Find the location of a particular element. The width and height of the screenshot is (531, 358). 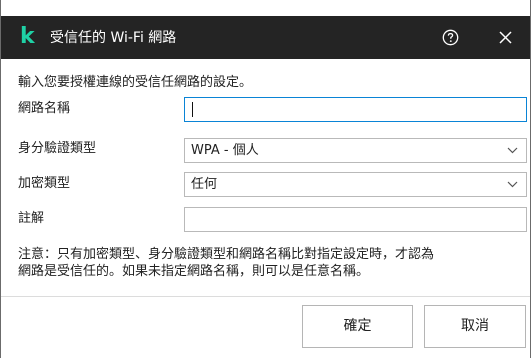

network-name-label: 網路名稱 is located at coordinates (44, 108).